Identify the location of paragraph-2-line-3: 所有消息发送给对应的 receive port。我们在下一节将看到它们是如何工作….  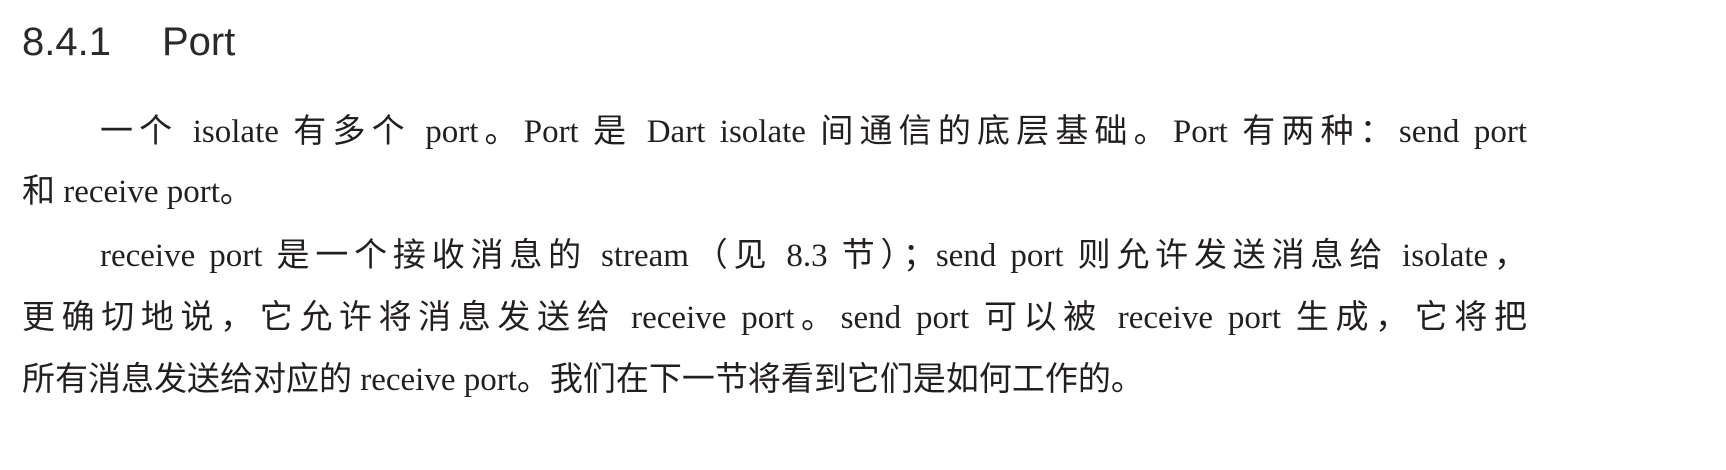
(583, 380).